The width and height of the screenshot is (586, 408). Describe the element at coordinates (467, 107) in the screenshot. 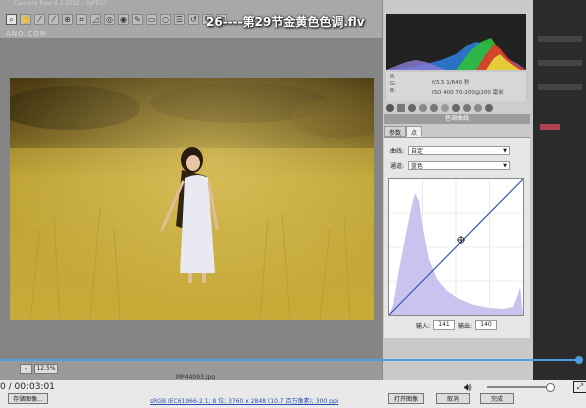

I see `camera-calibration-icon` at that location.